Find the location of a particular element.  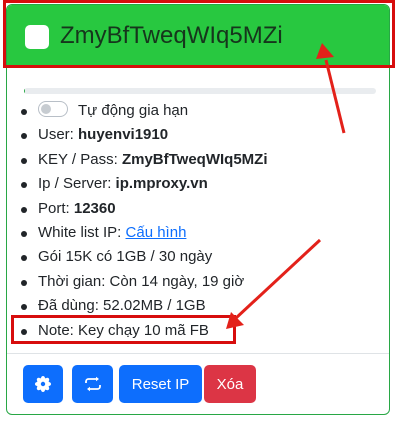

arrow-line-to-title is located at coordinates (335, 96).